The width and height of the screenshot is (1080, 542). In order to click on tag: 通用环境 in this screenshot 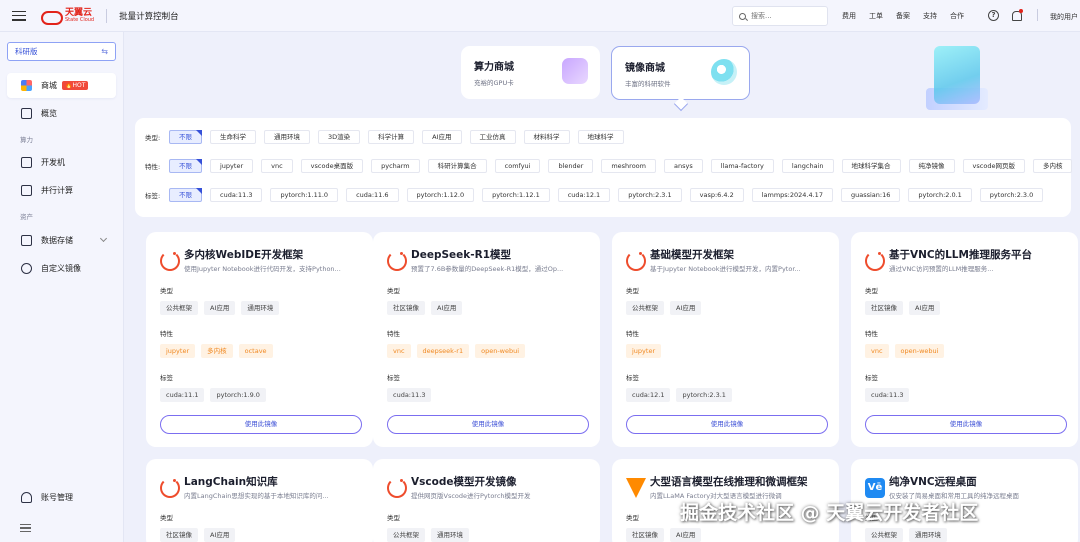, I will do `click(450, 535)`.